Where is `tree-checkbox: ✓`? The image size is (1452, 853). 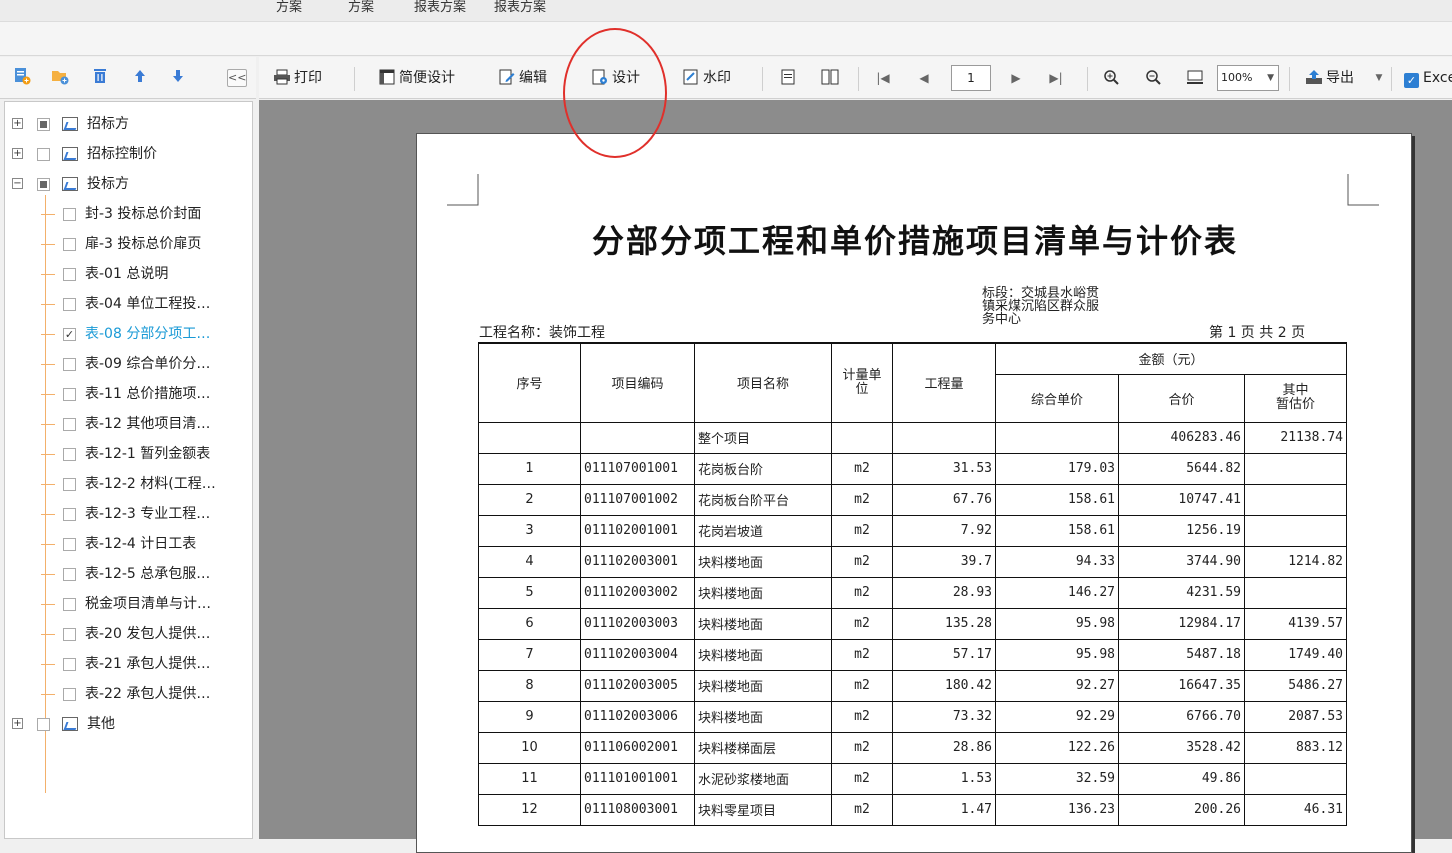 tree-checkbox: ✓ is located at coordinates (69, 334).